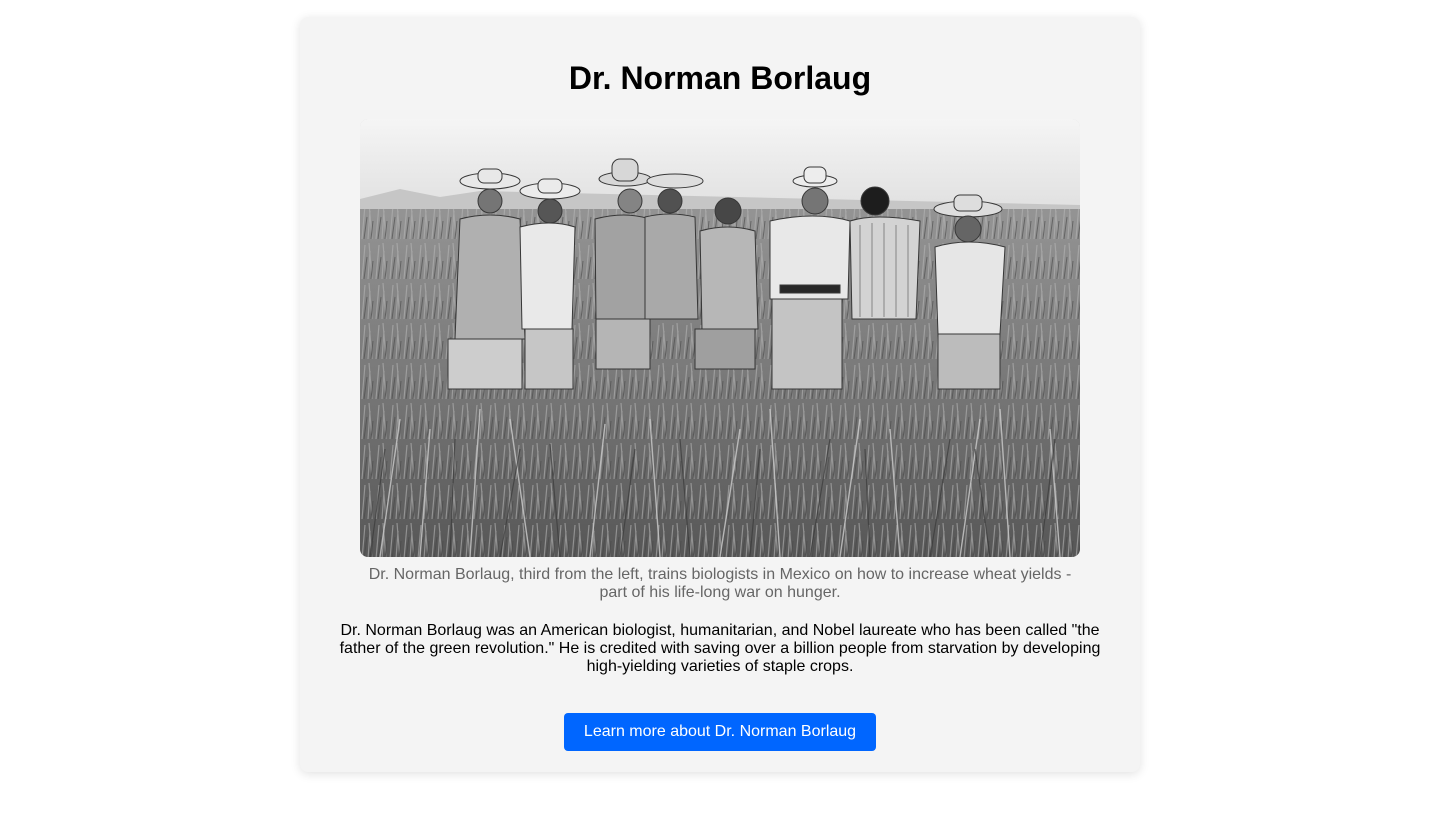 The height and width of the screenshot is (814, 1440). What do you see at coordinates (720, 732) in the screenshot?
I see `learn-more-button: Learn more about Dr. Norman Borlaug` at bounding box center [720, 732].